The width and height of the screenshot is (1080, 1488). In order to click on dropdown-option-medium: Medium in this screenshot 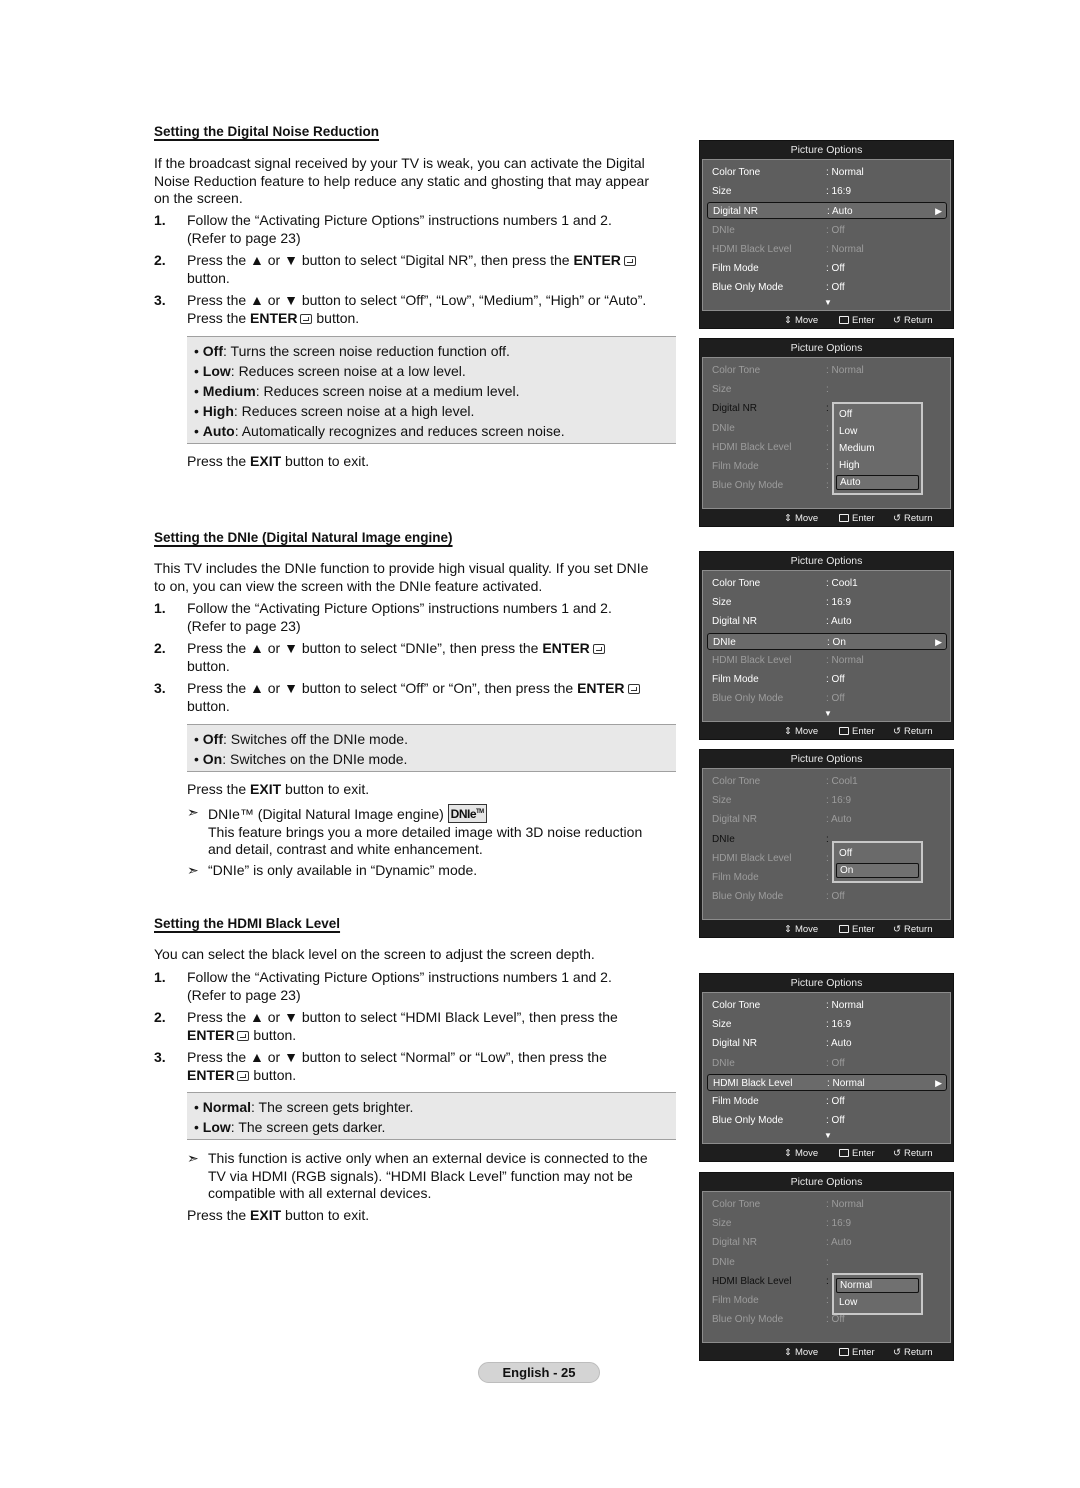, I will do `click(877, 448)`.